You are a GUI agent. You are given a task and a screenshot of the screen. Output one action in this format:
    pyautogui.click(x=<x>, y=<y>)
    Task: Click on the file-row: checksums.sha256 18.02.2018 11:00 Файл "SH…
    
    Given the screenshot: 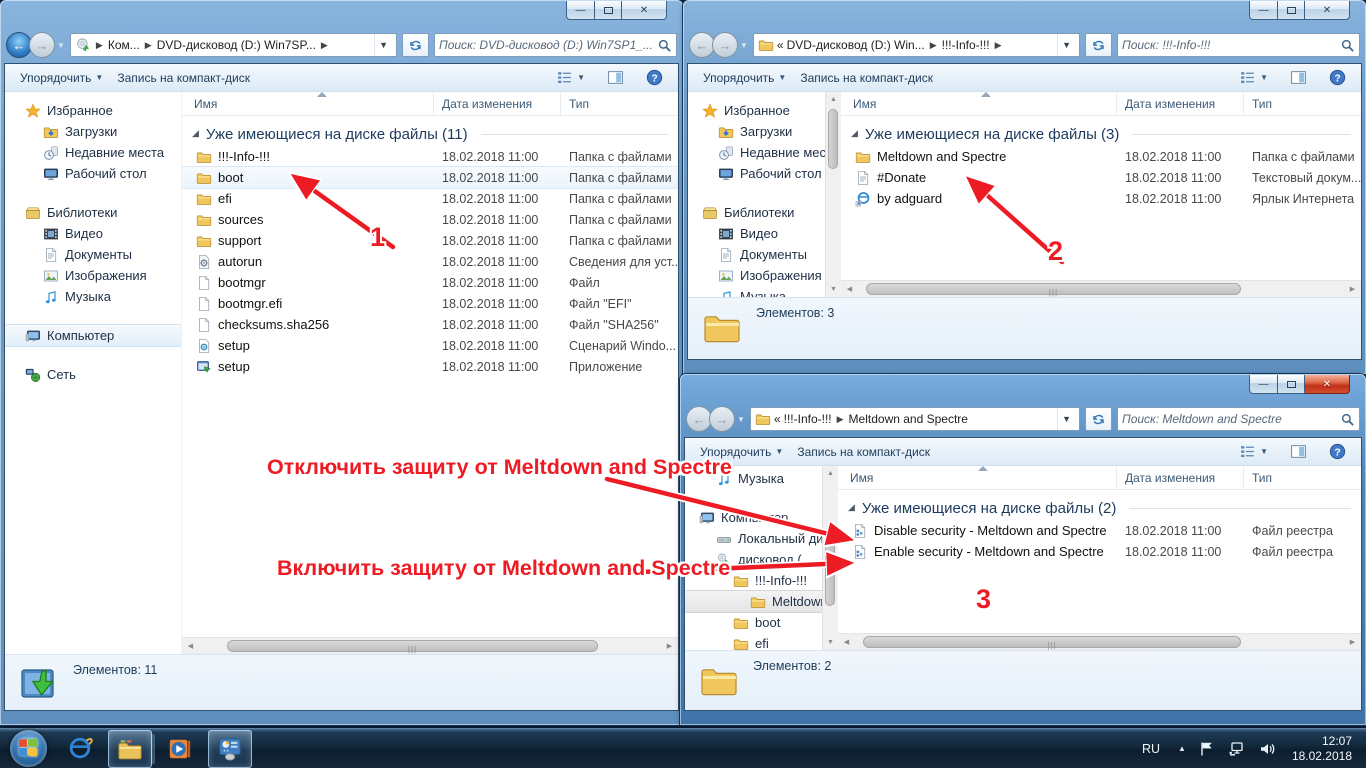 What is the action you would take?
    pyautogui.click(x=430, y=324)
    